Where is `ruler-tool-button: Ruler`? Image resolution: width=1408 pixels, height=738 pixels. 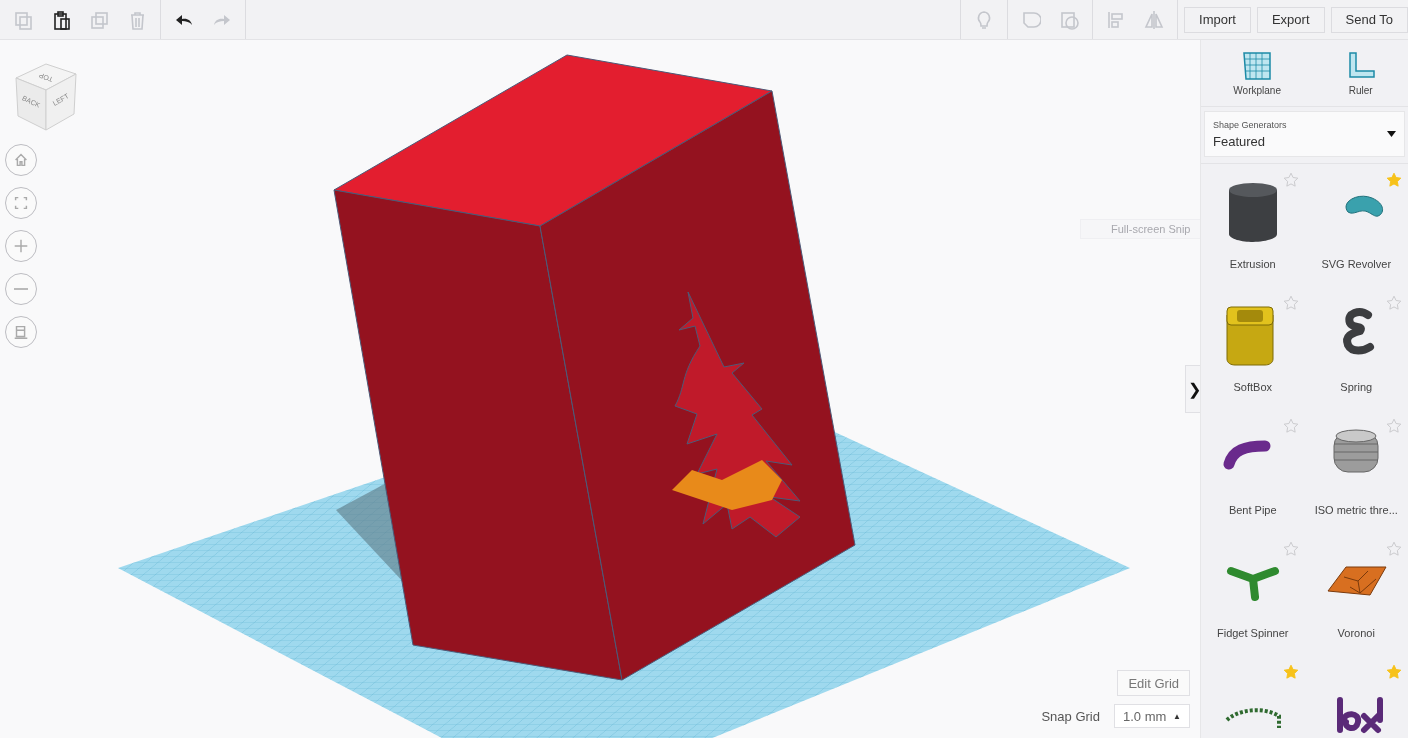
ruler-tool-button: Ruler is located at coordinates (1360, 73).